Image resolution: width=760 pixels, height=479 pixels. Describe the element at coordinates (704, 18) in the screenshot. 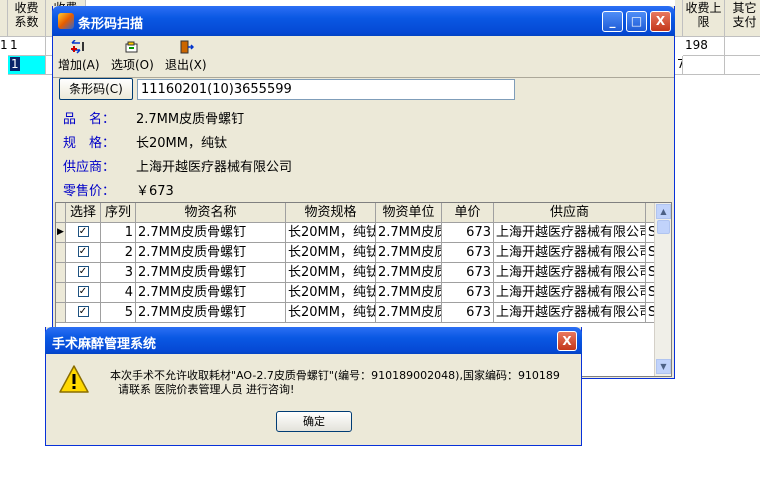

I see `bg-header-fee-limit: 收费上限` at that location.